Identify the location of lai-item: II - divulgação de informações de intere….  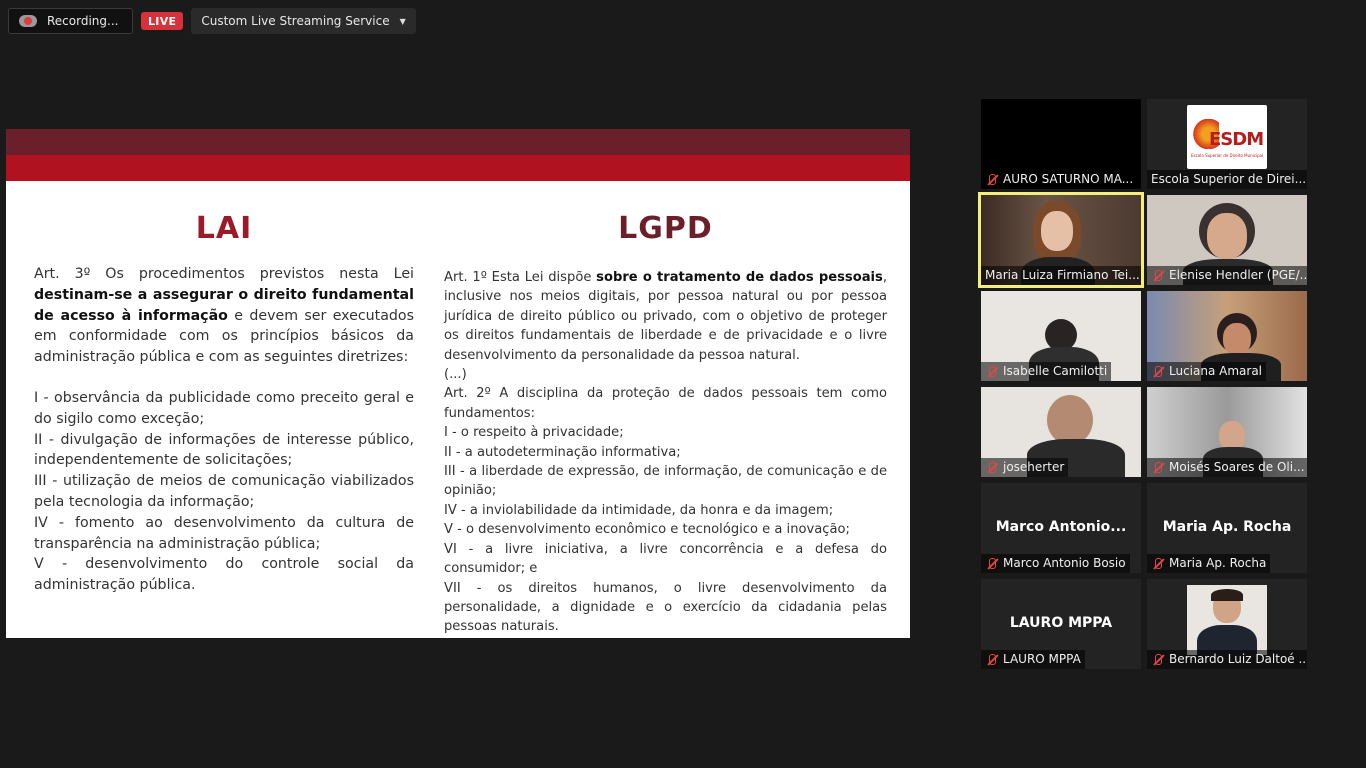
(224, 450).